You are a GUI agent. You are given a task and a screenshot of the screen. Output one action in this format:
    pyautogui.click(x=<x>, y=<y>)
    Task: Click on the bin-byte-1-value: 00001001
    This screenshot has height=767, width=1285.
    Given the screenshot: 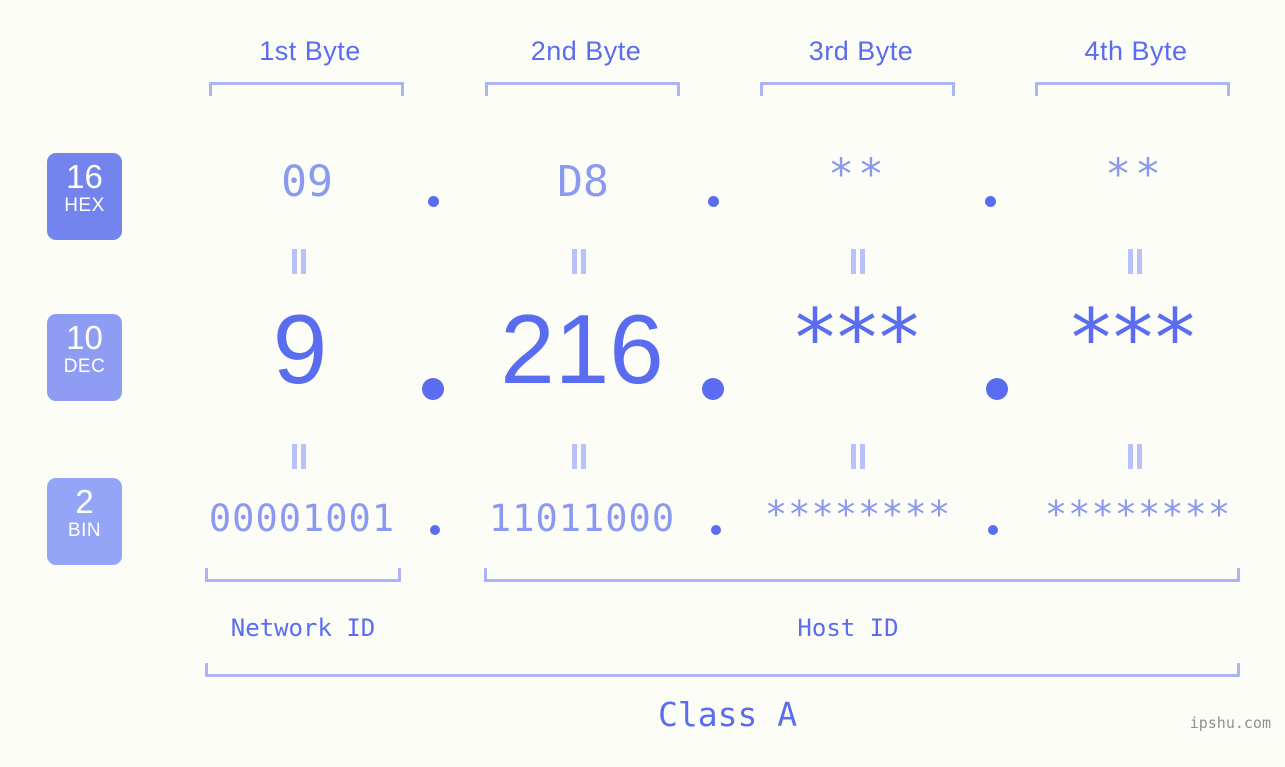 What is the action you would take?
    pyautogui.click(x=302, y=518)
    